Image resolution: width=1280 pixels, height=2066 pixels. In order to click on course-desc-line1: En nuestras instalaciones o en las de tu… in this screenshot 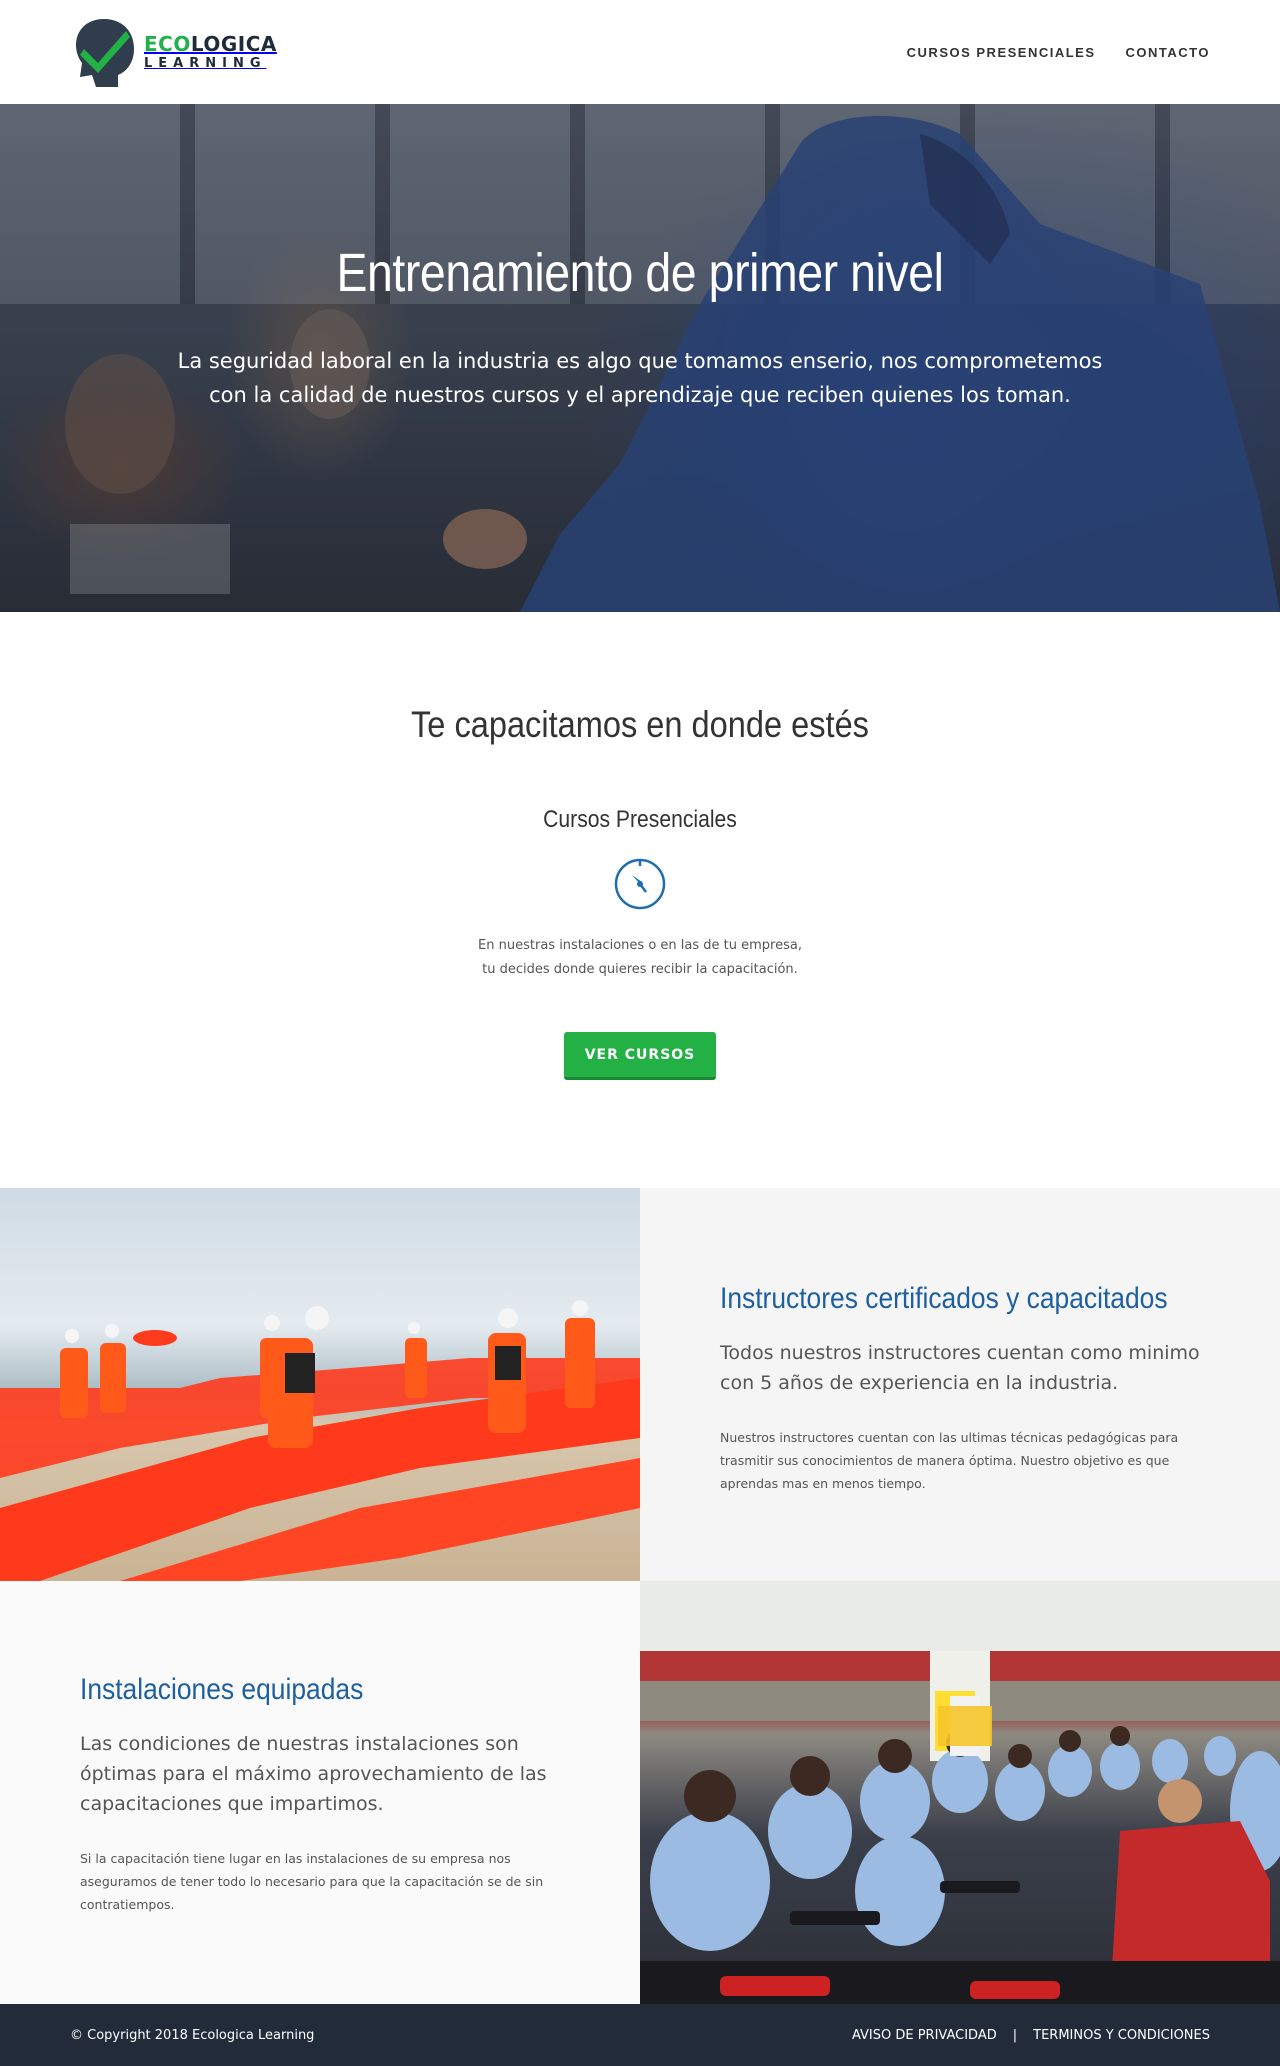, I will do `click(640, 945)`.